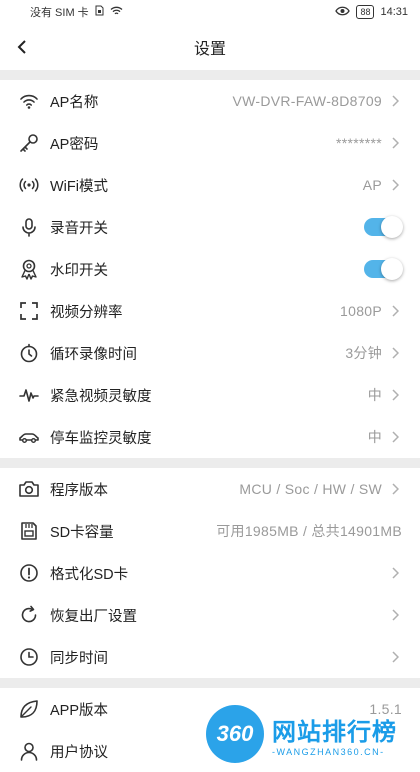 This screenshot has height=772, width=420. I want to click on setting-ap-name: AP名称 VW-DVR-FAW-8D8709, so click(210, 101).